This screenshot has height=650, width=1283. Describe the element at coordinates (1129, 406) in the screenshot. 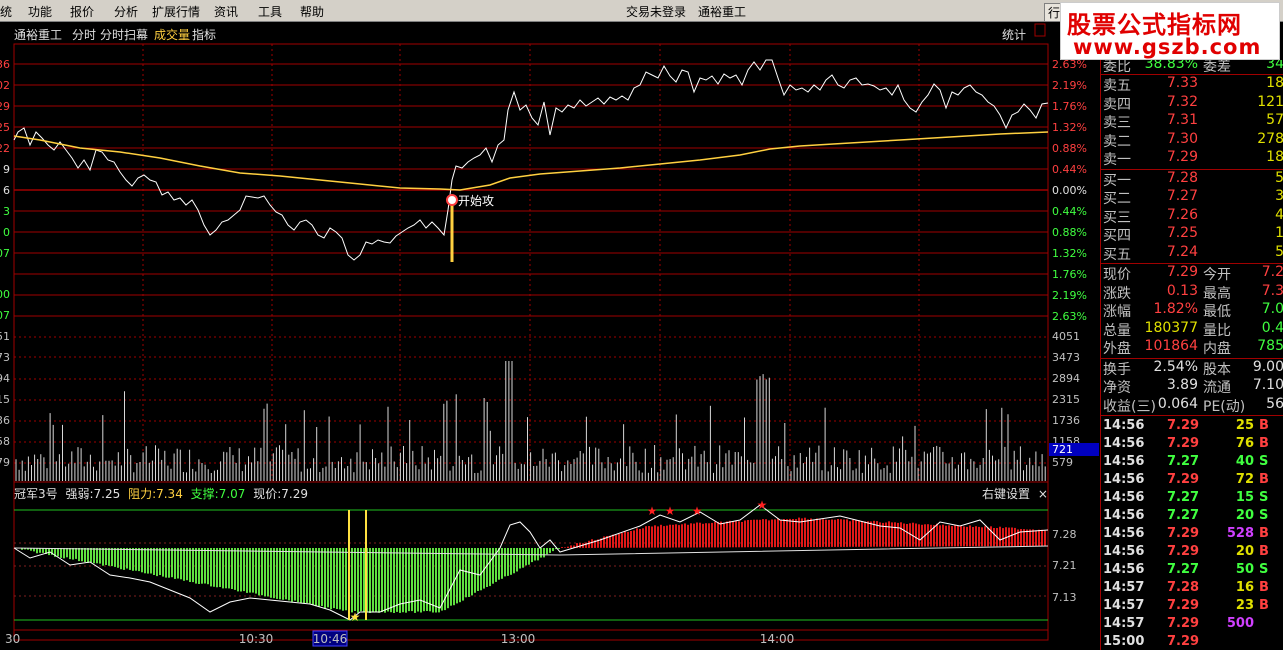

I see `fundamental-label: 收益(三)` at that location.